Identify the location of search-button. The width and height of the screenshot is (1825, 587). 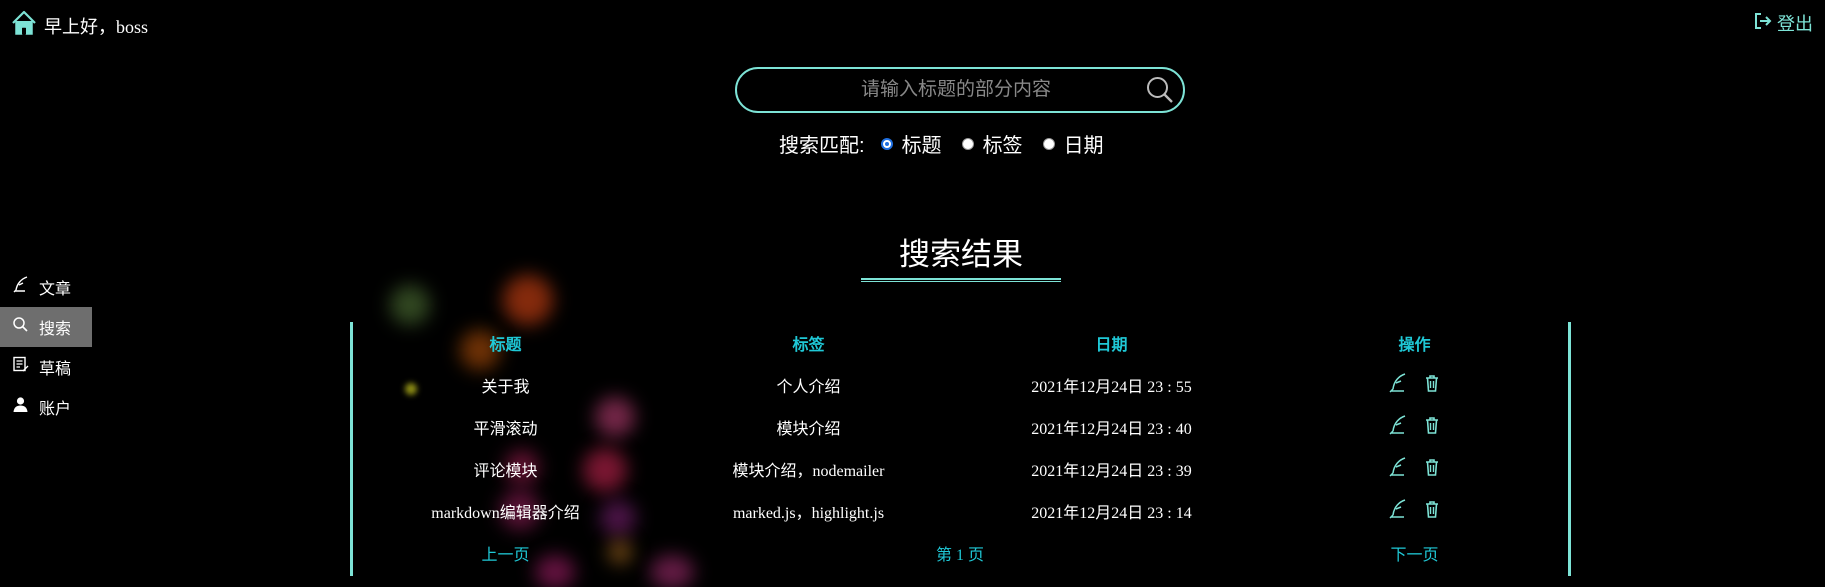
(1160, 90).